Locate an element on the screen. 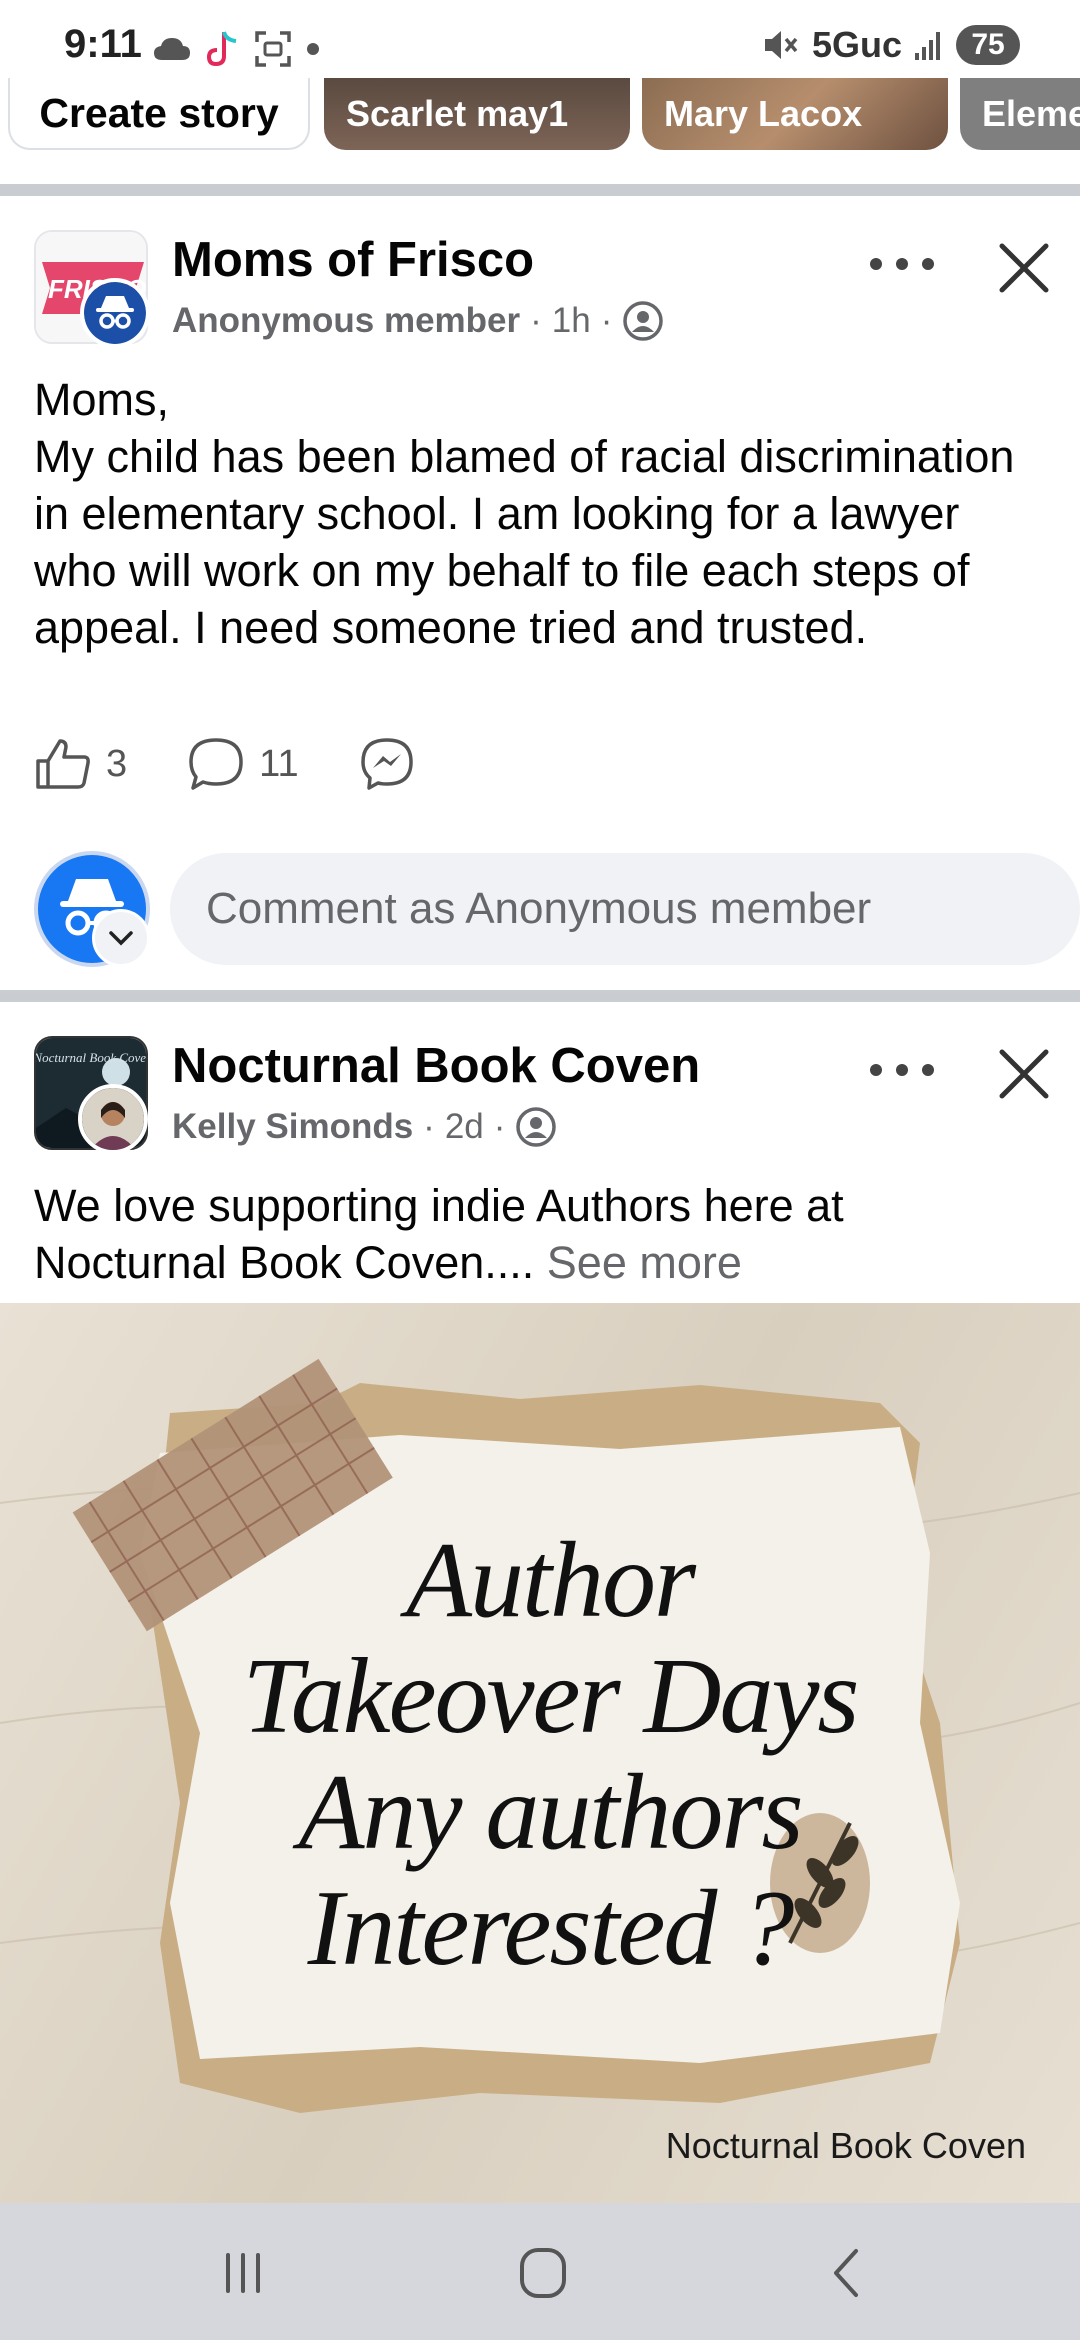 This screenshot has height=2340, width=1080. image-credit: Nocturnal Book Coven is located at coordinates (845, 2145).